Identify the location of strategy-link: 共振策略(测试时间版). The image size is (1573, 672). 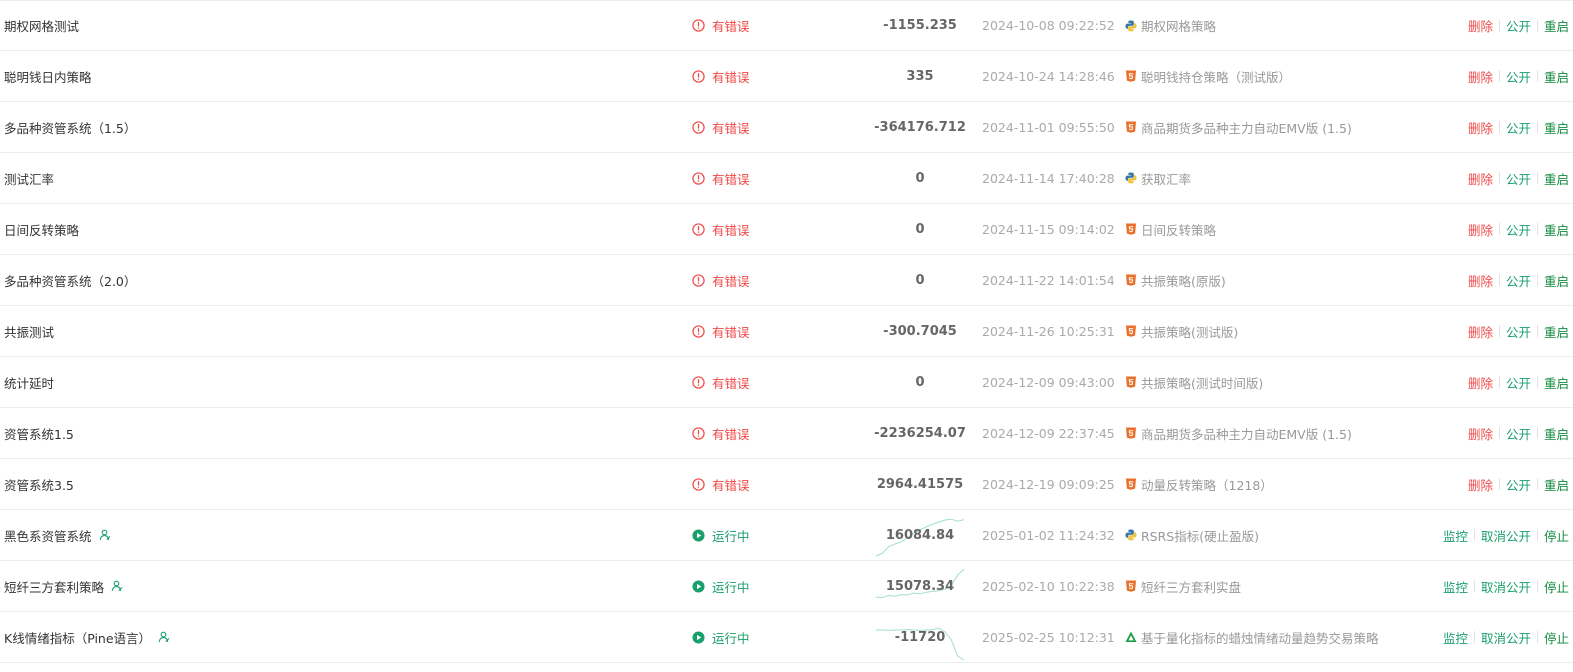
(1202, 382).